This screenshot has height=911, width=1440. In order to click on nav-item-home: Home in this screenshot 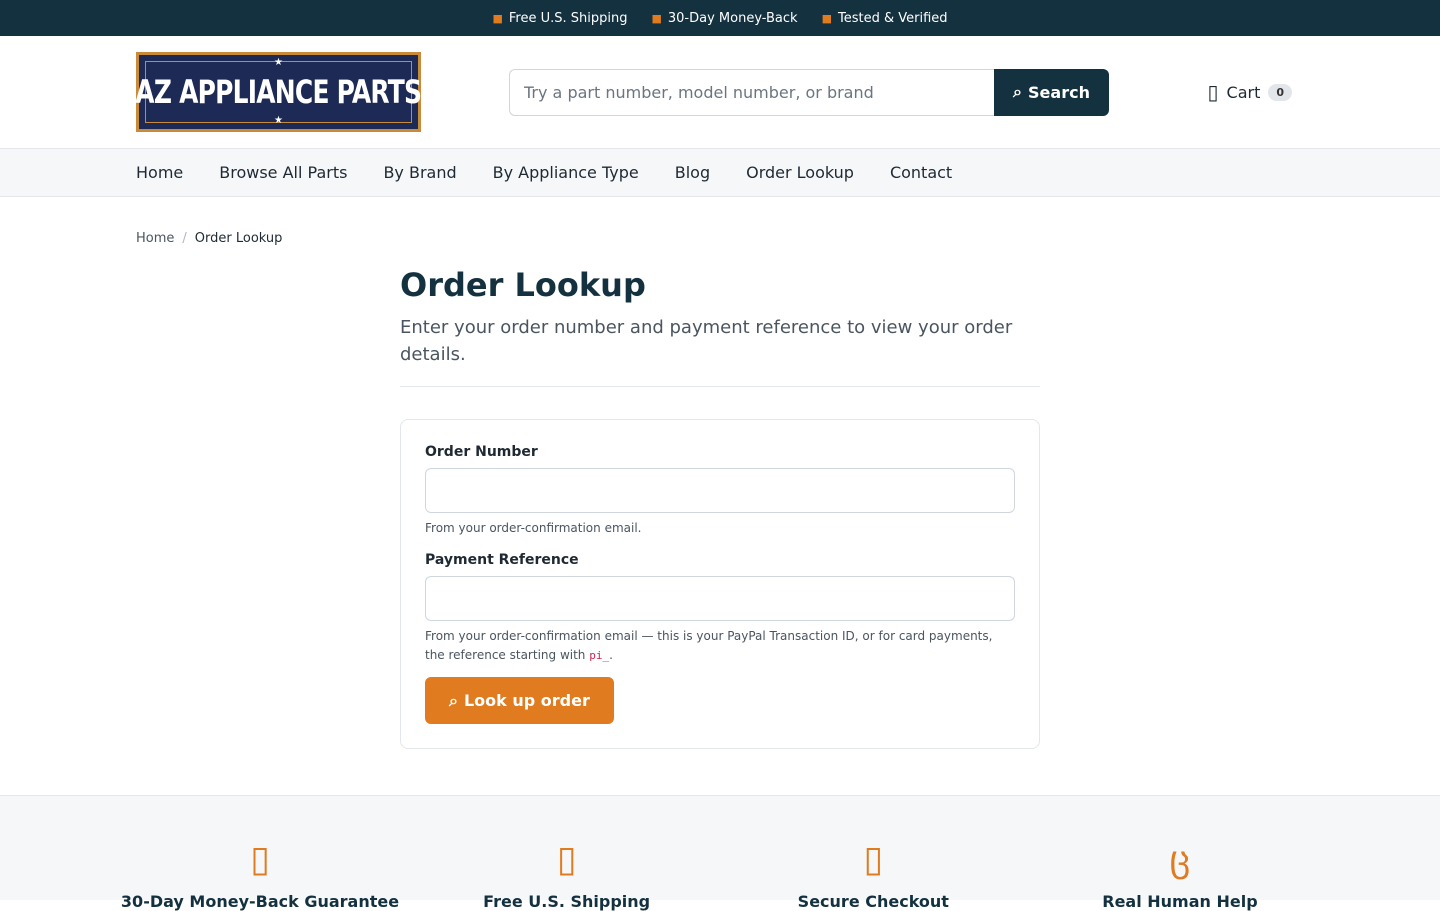, I will do `click(159, 172)`.